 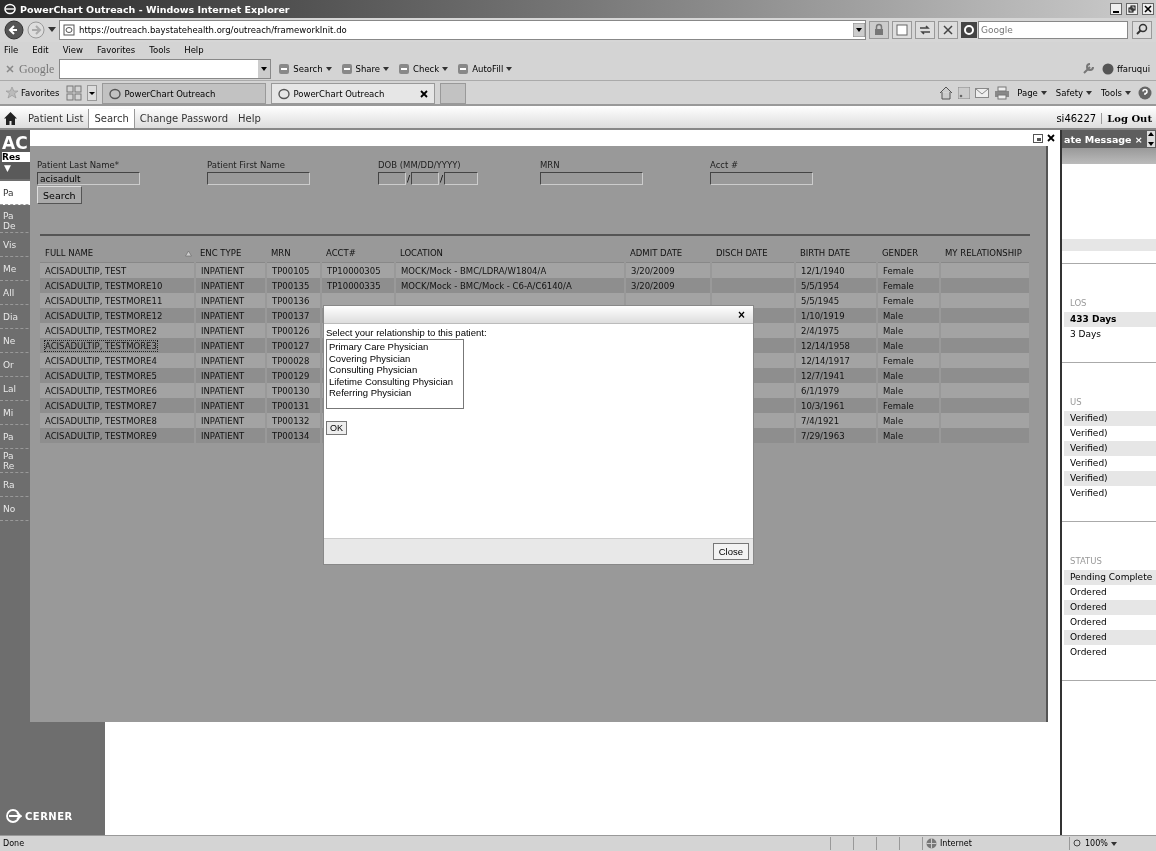 I want to click on refresh-icon, so click(x=925, y=30).